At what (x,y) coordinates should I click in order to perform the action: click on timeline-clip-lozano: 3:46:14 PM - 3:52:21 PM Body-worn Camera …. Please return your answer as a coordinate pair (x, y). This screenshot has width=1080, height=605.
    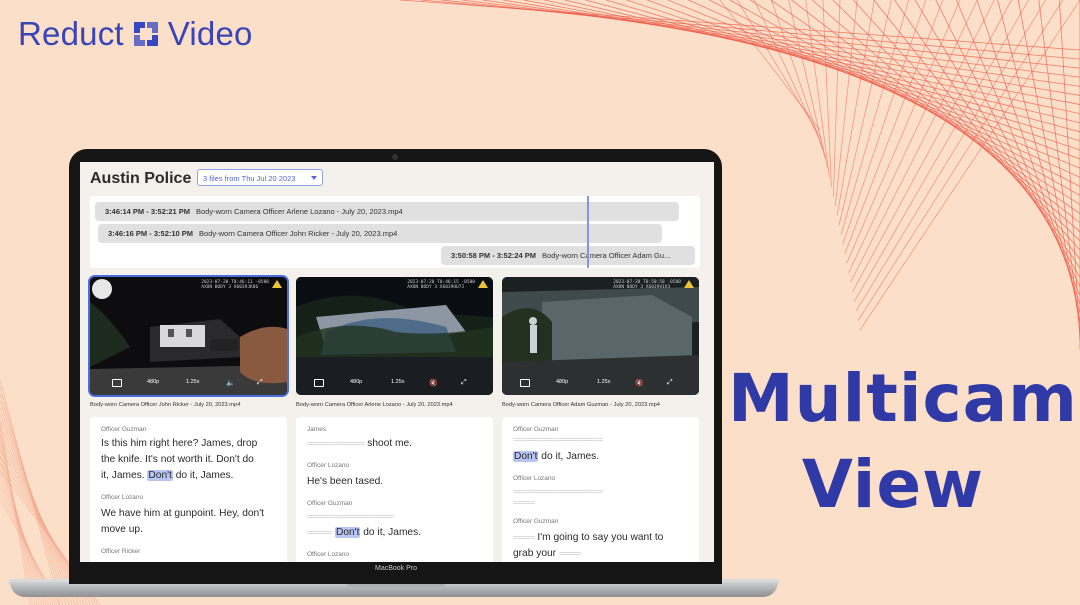
    Looking at the image, I should click on (387, 211).